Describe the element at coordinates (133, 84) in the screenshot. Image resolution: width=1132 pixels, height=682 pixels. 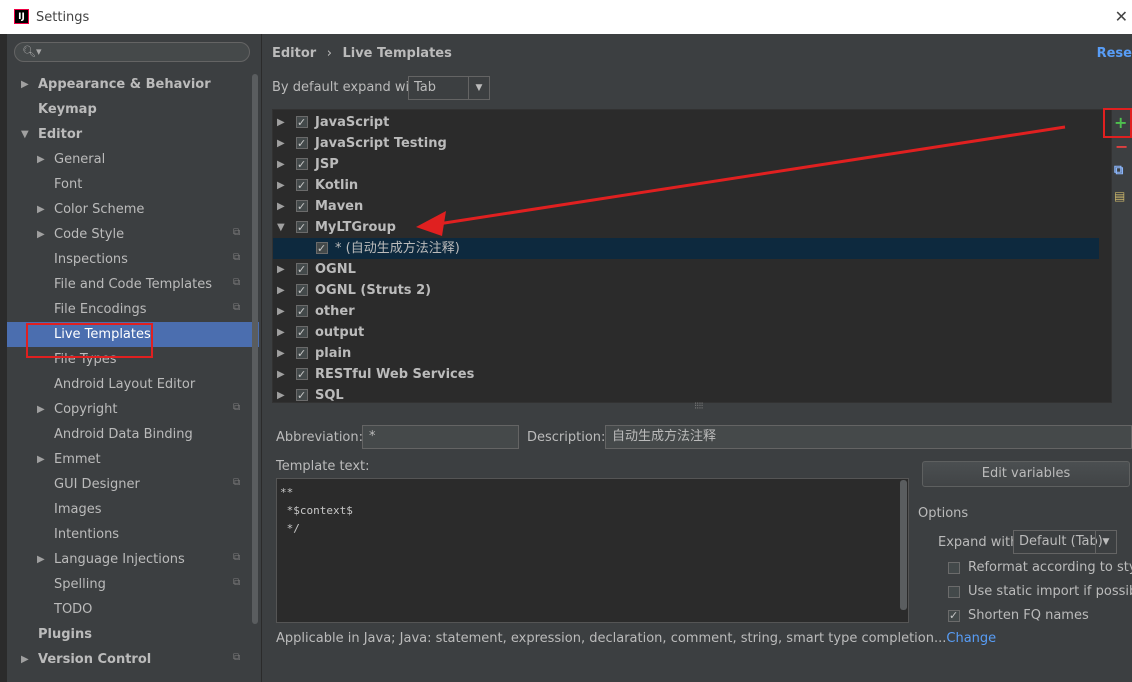
I see `sidebar-item-appearance-behavior: ▶ Appearance & Behavior` at that location.